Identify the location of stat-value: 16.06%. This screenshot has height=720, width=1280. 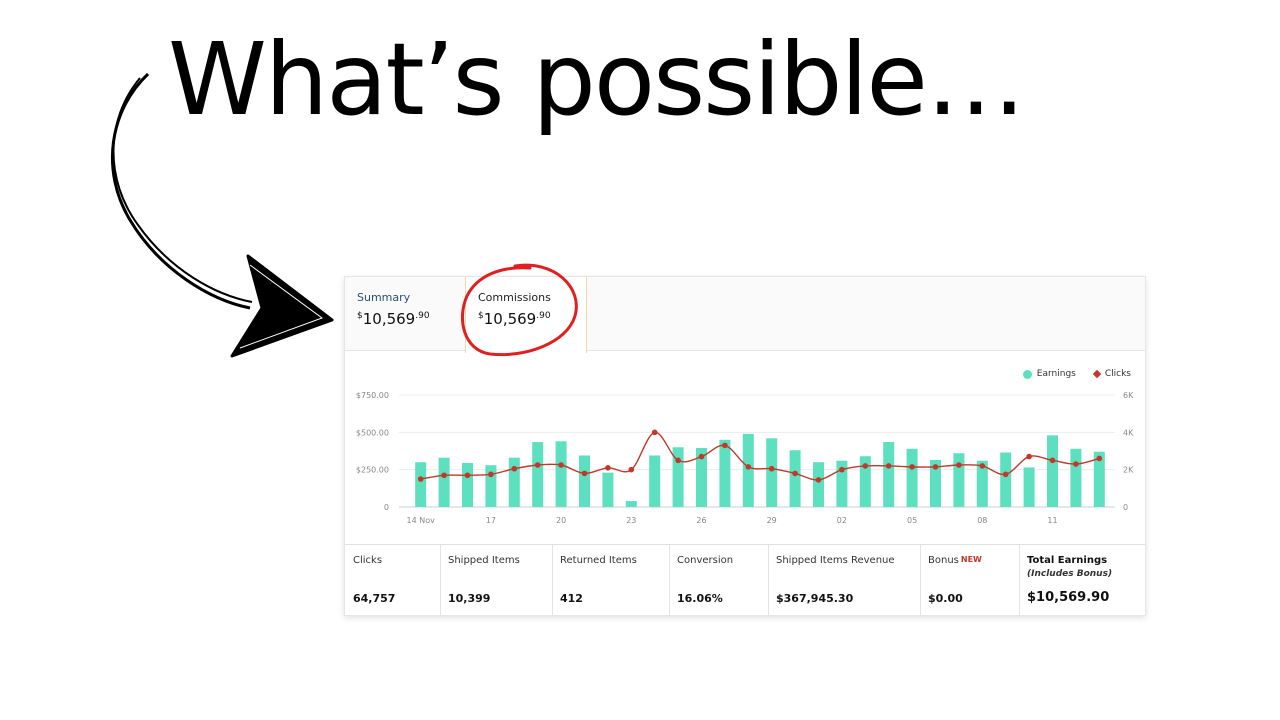
(700, 598).